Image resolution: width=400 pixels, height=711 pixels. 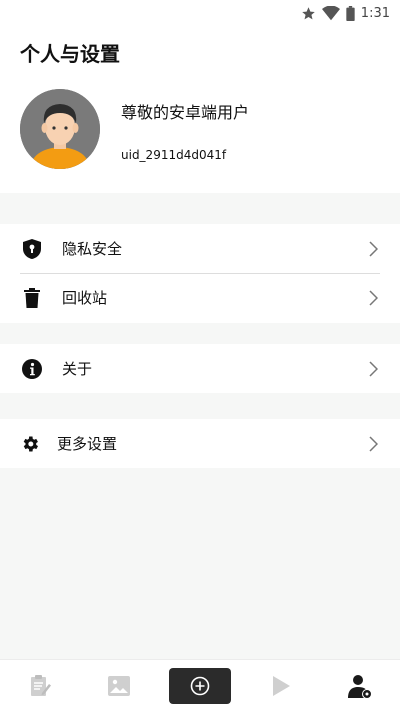 I want to click on nav-gallery, so click(x=119, y=686).